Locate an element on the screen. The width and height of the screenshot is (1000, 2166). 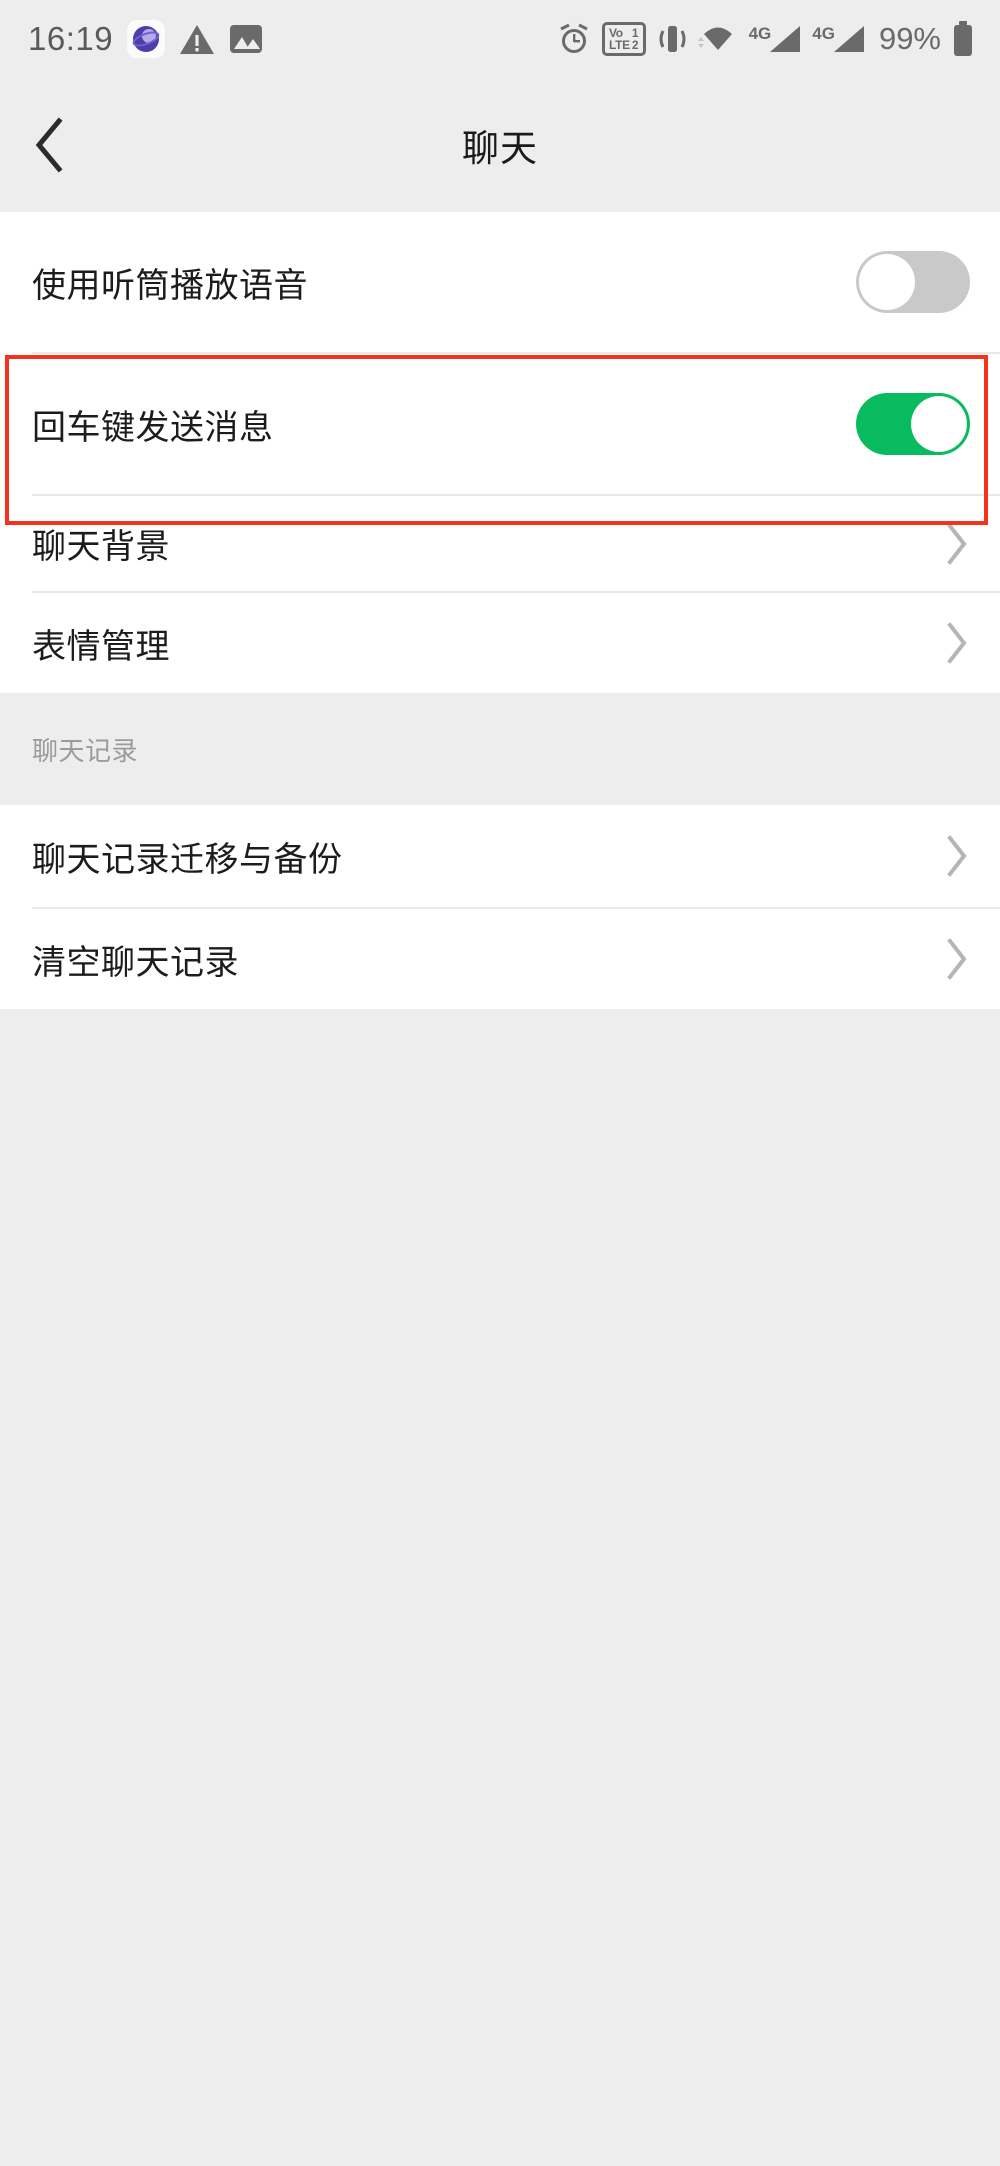
status-bar-right: Vo LTE 1 2 4G 4G 99% is located at coordinates (765, 39).